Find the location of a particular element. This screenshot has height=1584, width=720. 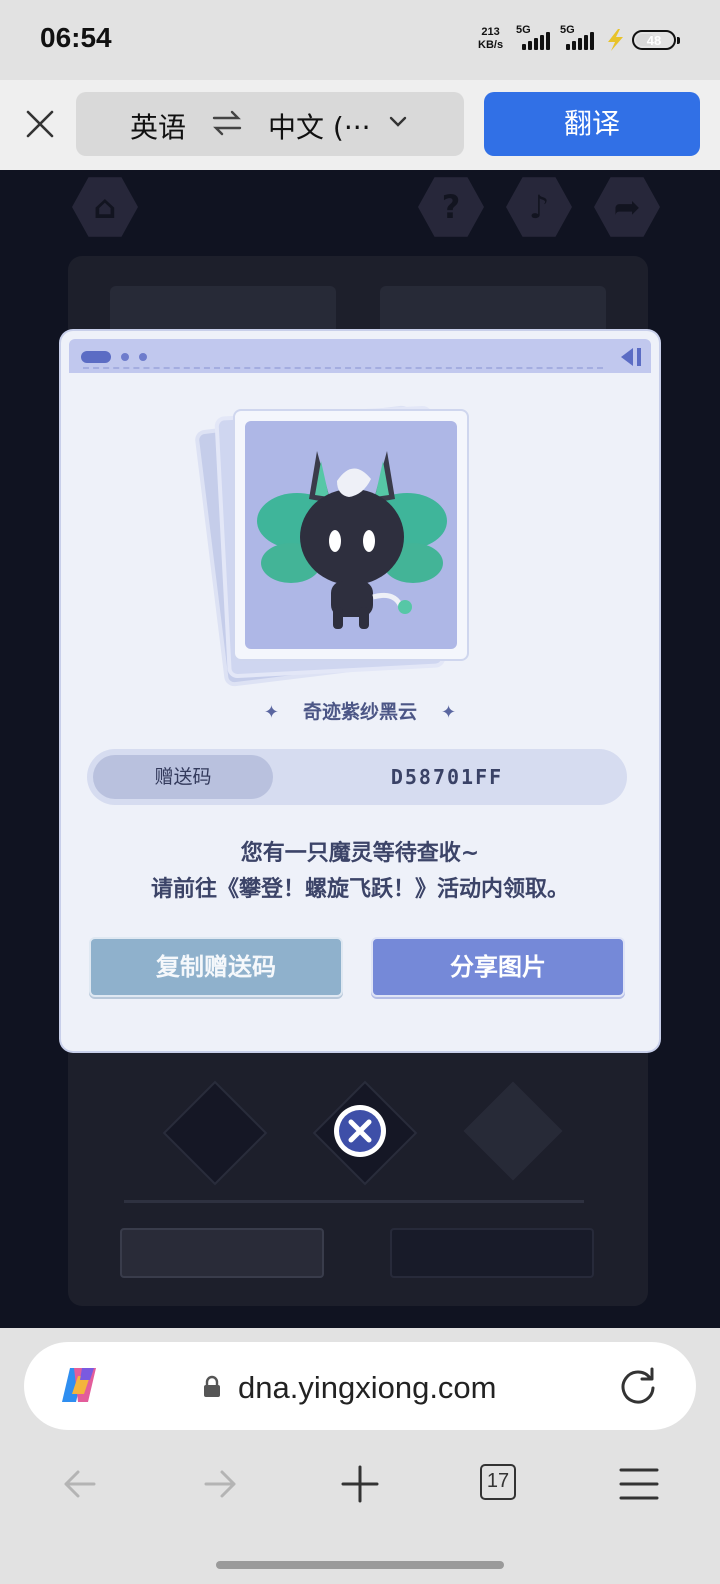

home-indicator is located at coordinates (360, 1565).